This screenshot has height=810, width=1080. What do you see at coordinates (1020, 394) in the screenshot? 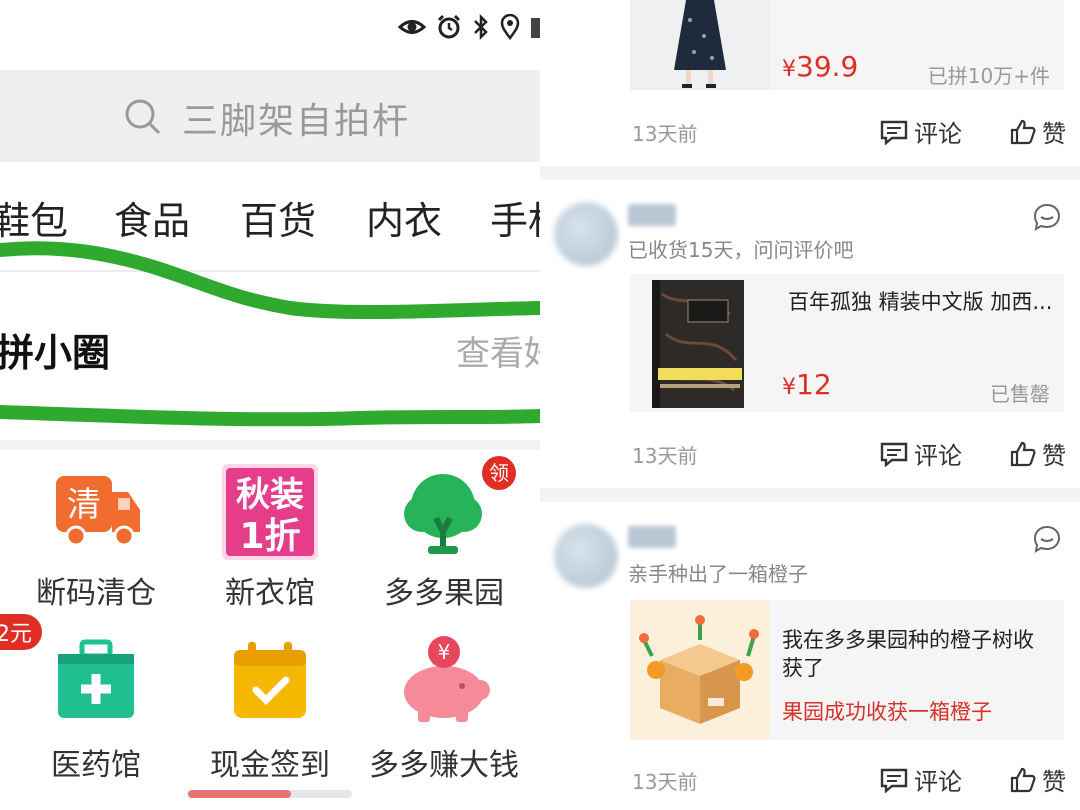
I see `sold-status: 已售罄` at bounding box center [1020, 394].